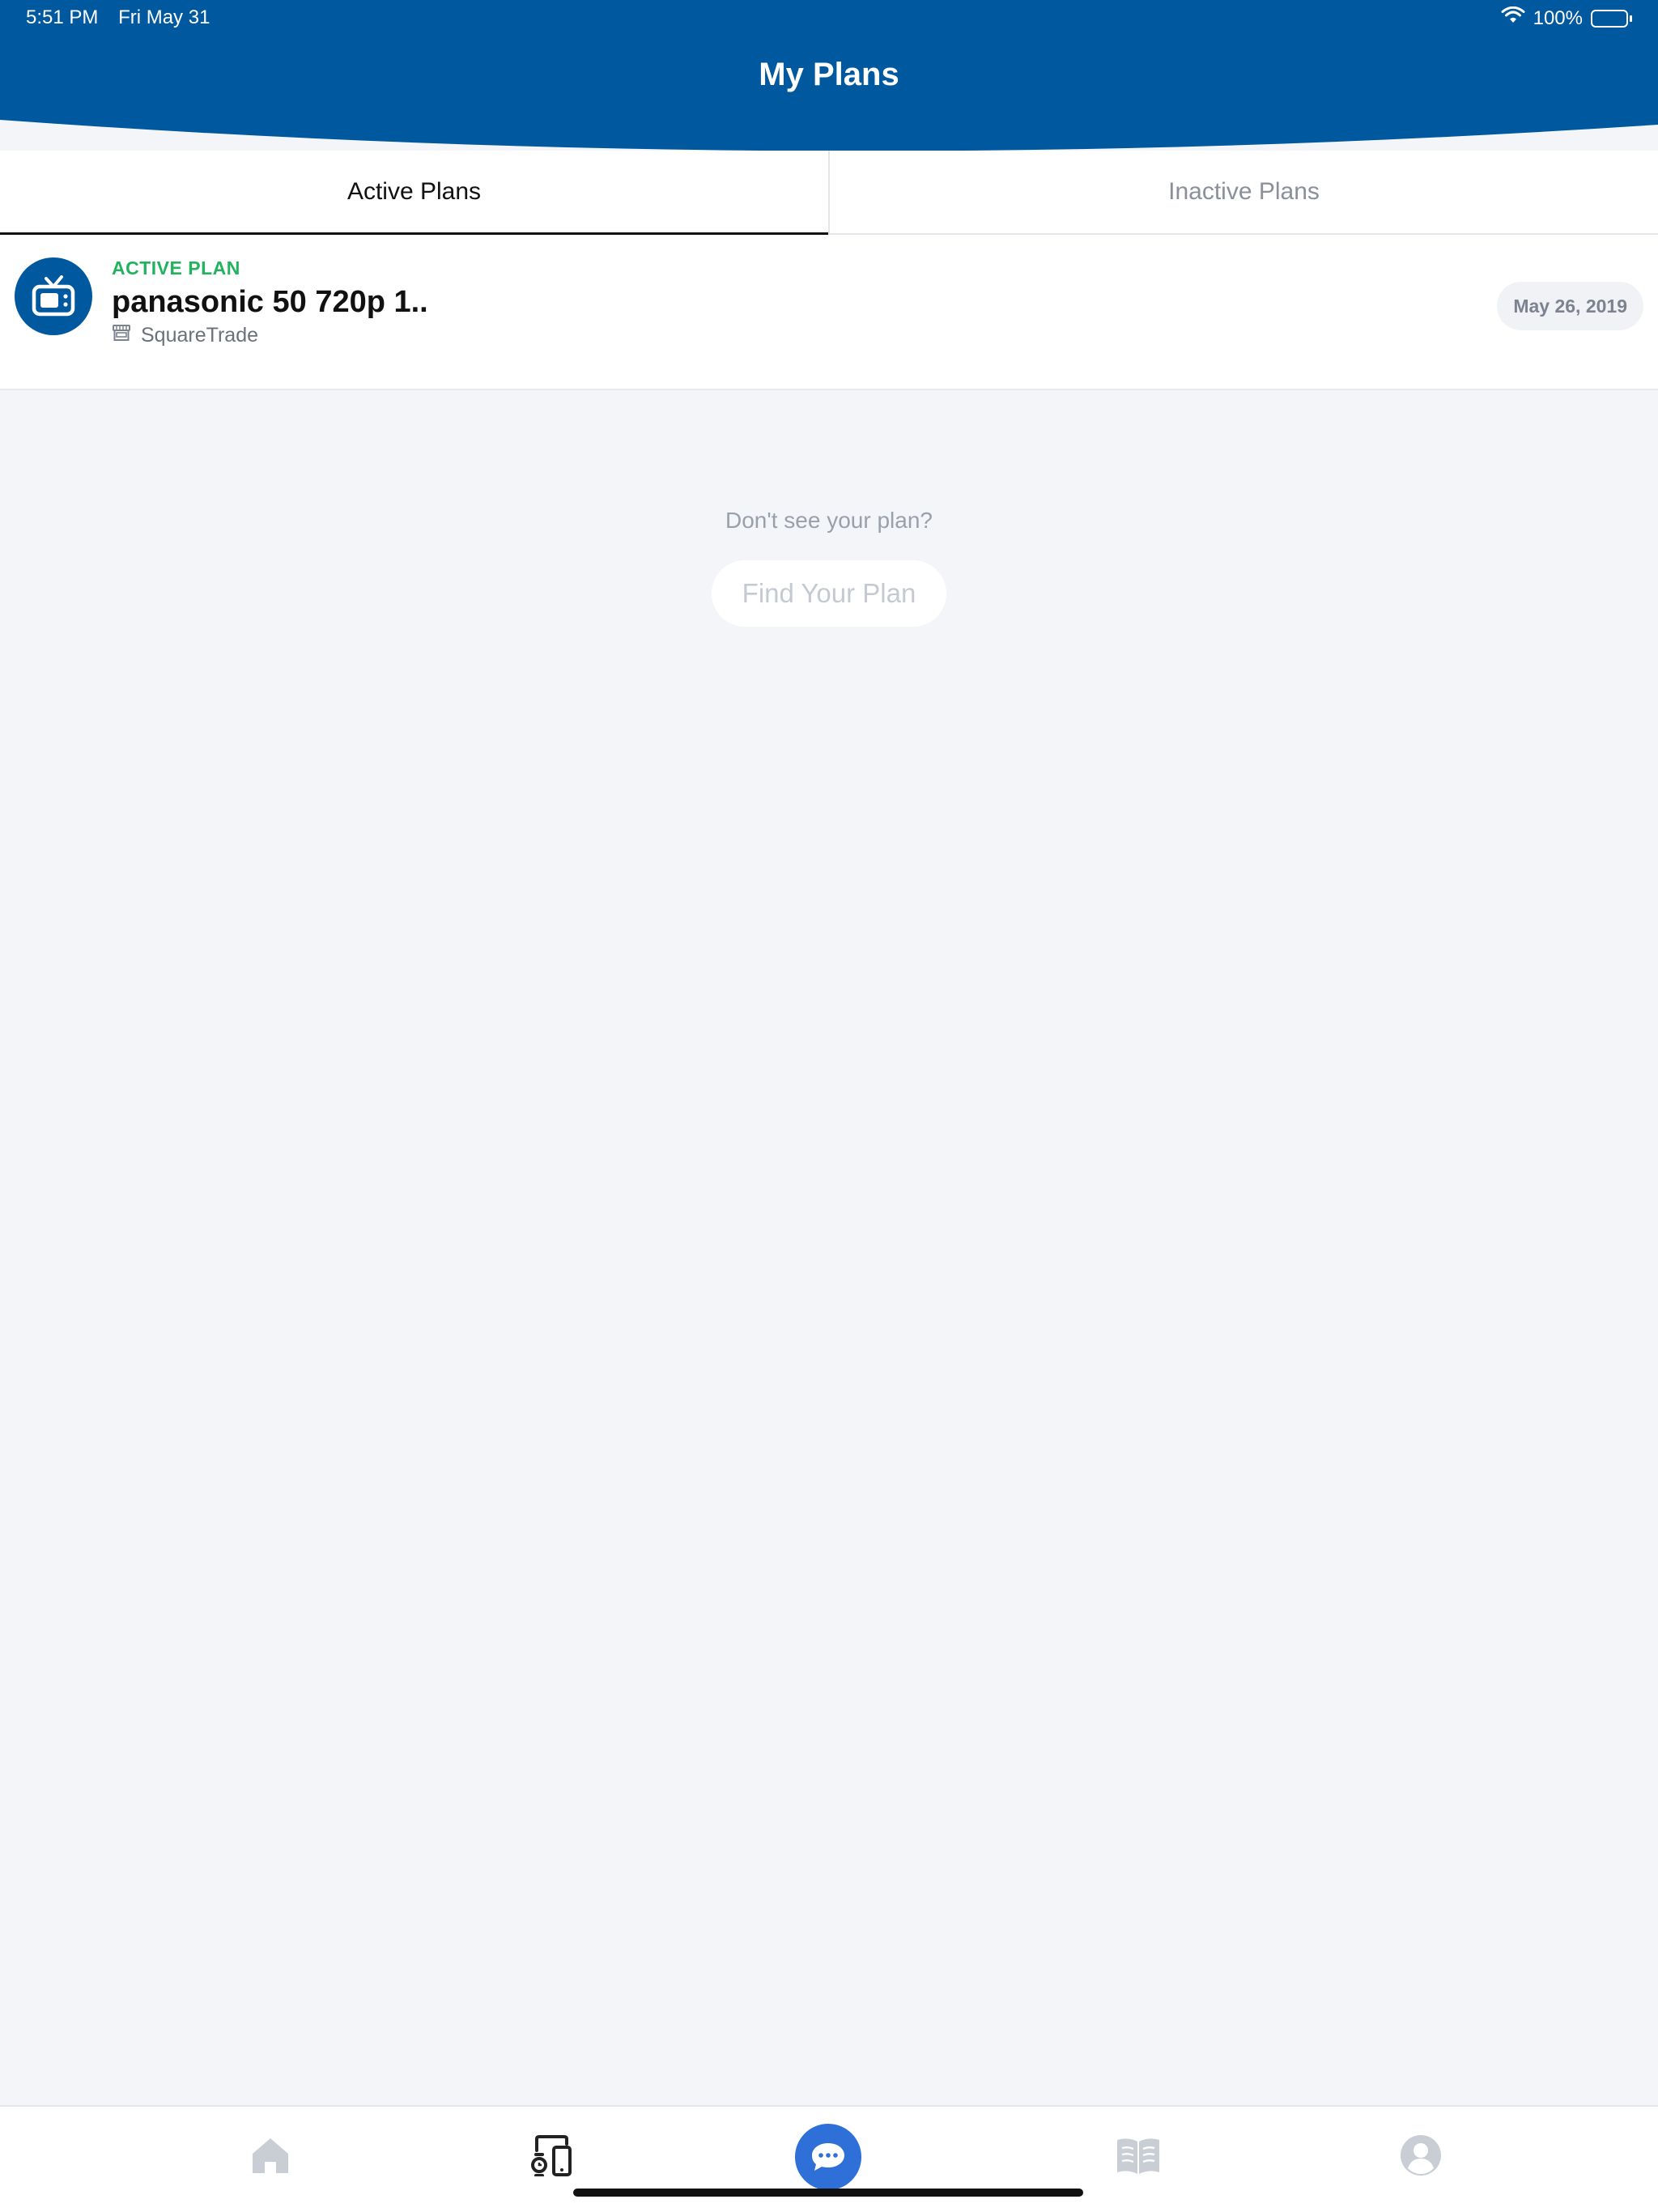  I want to click on home-icon, so click(270, 2157).